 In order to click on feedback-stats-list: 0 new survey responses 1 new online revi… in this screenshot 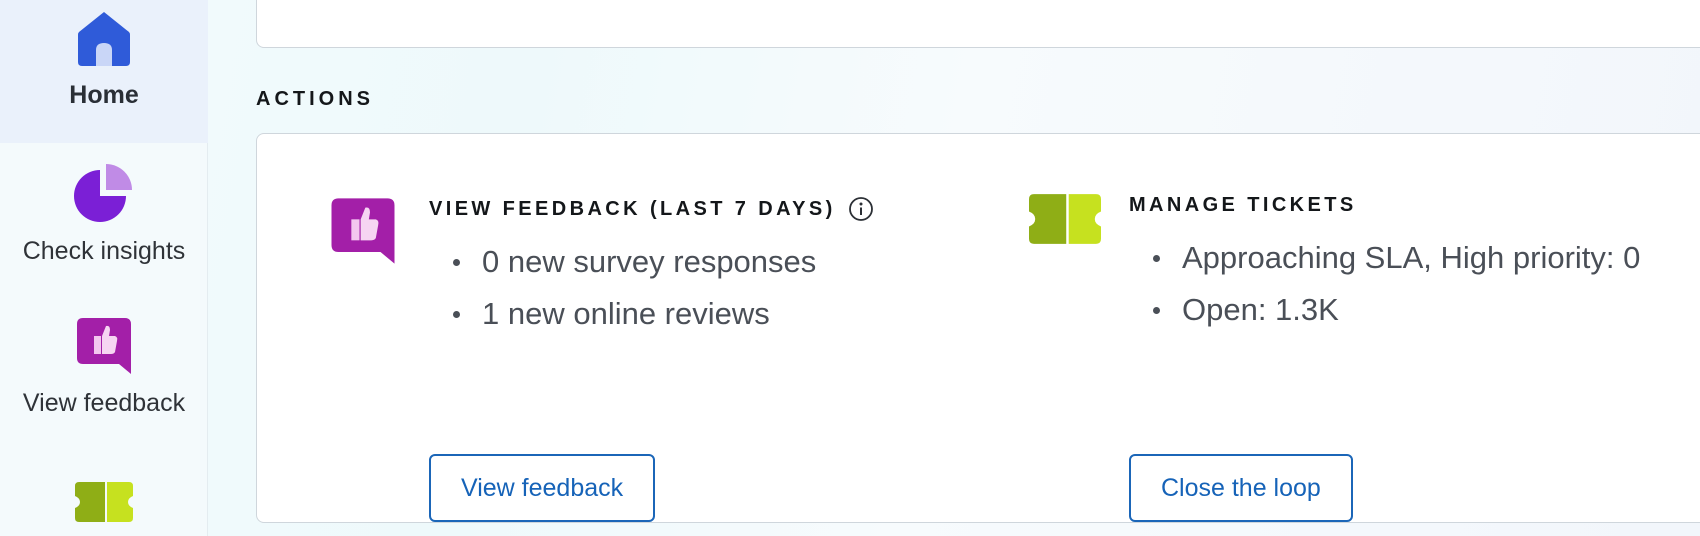, I will do `click(622, 288)`.